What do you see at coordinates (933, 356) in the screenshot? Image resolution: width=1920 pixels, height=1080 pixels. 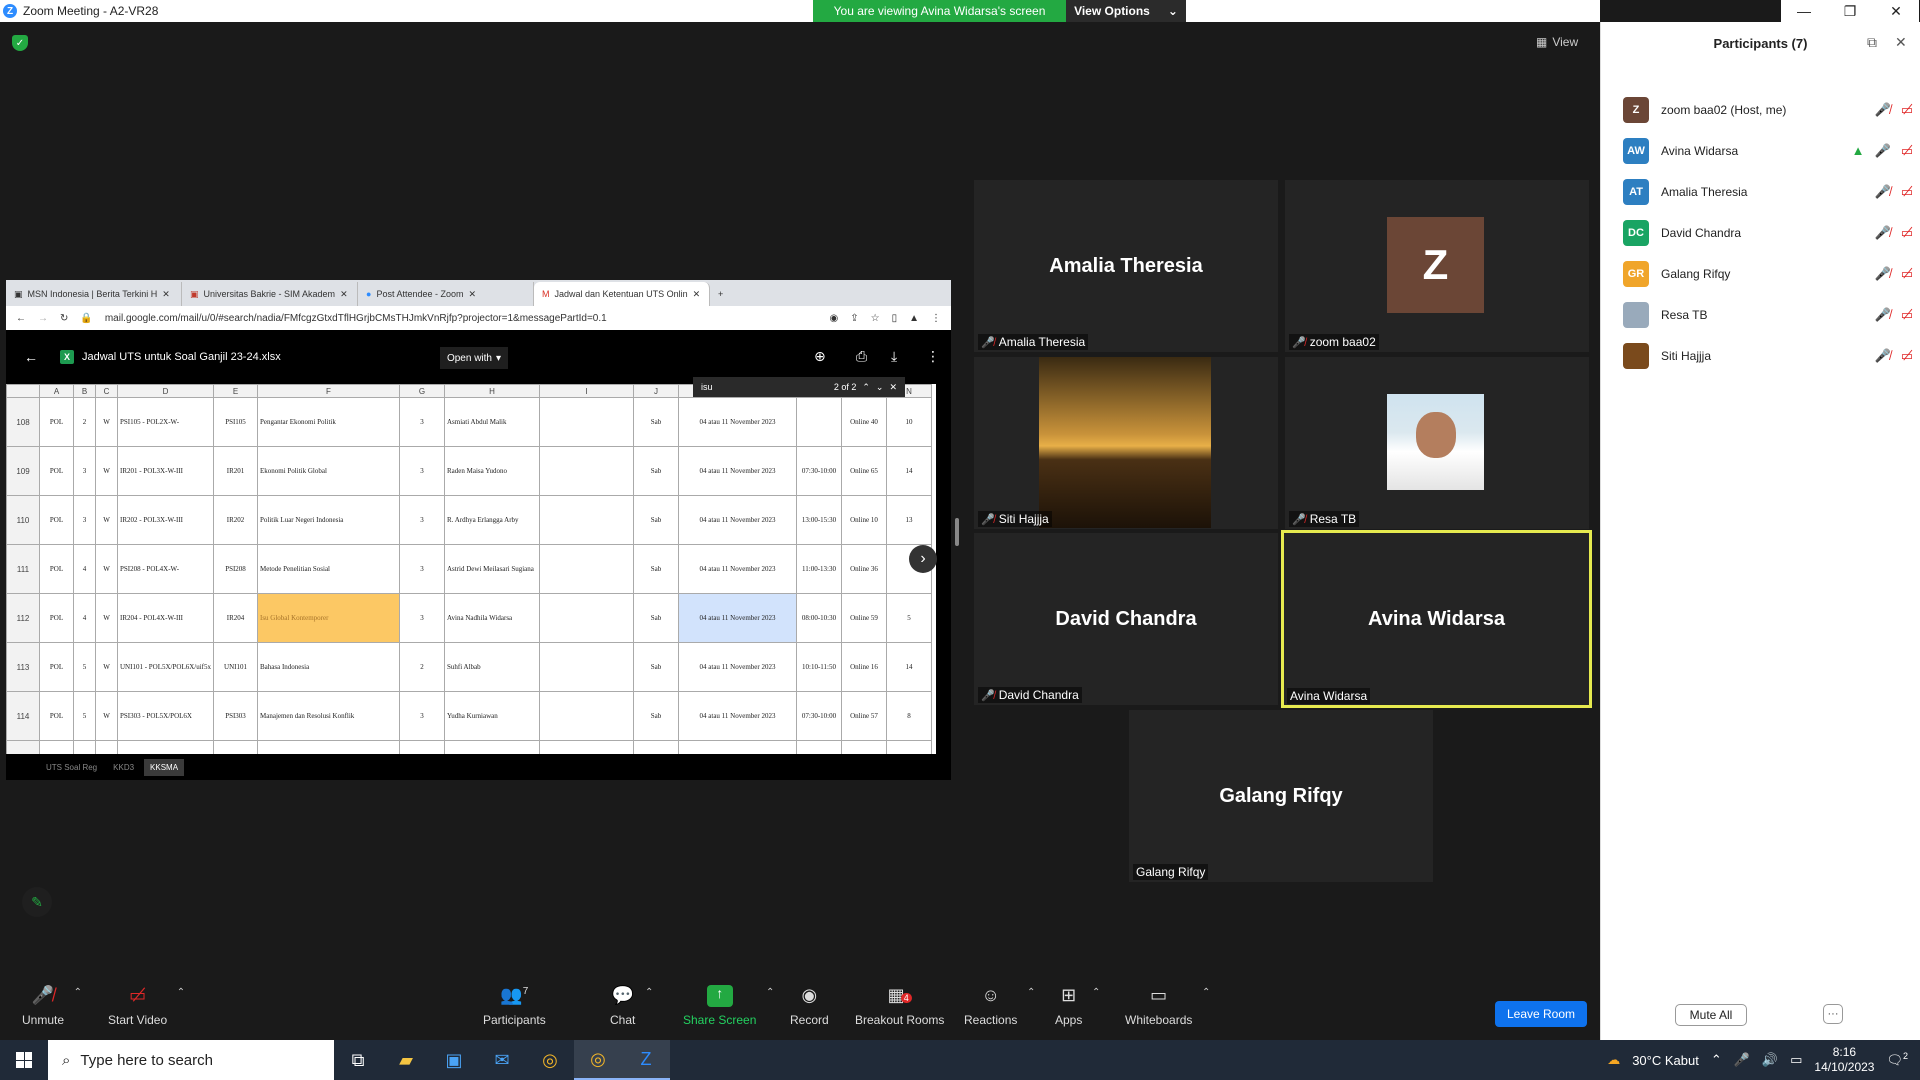 I see `more-icon: ⋮` at bounding box center [933, 356].